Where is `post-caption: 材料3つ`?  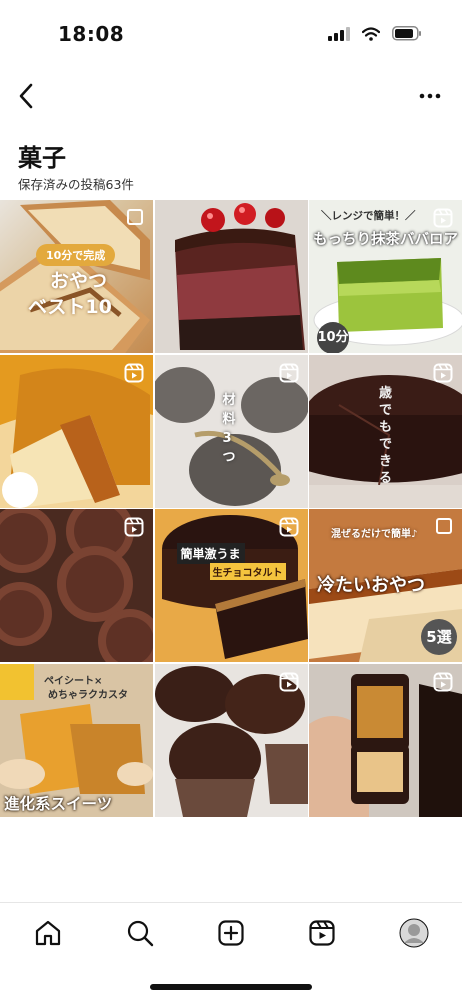
post-caption: 材料3つ is located at coordinates (229, 428).